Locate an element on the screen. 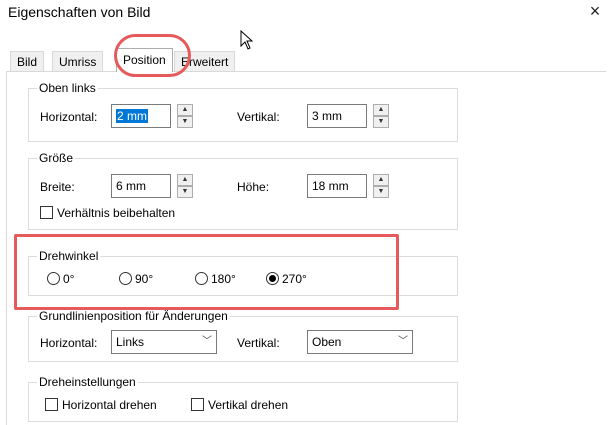 This screenshot has height=425, width=611. dialog-title: Eigenschaften von Bild is located at coordinates (79, 12).